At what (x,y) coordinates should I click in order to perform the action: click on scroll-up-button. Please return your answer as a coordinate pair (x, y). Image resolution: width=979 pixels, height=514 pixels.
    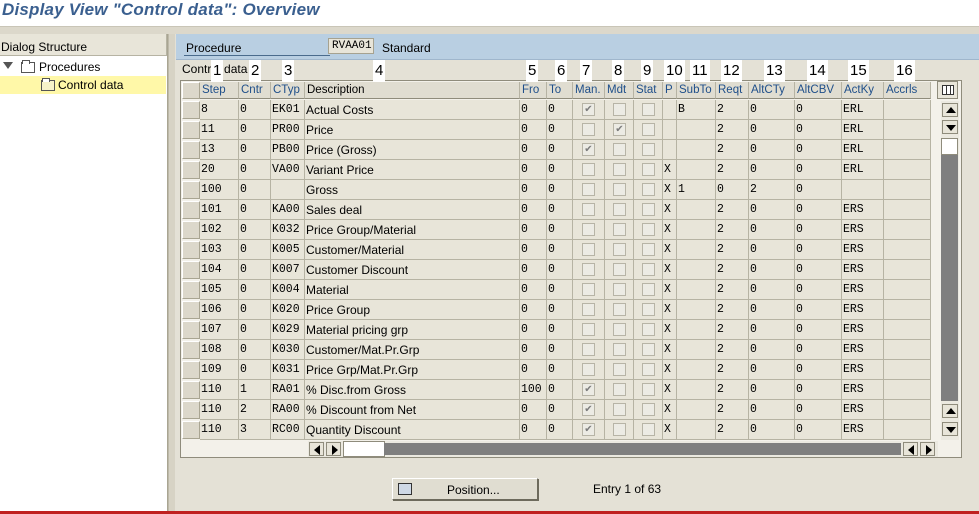
    Looking at the image, I should click on (950, 127).